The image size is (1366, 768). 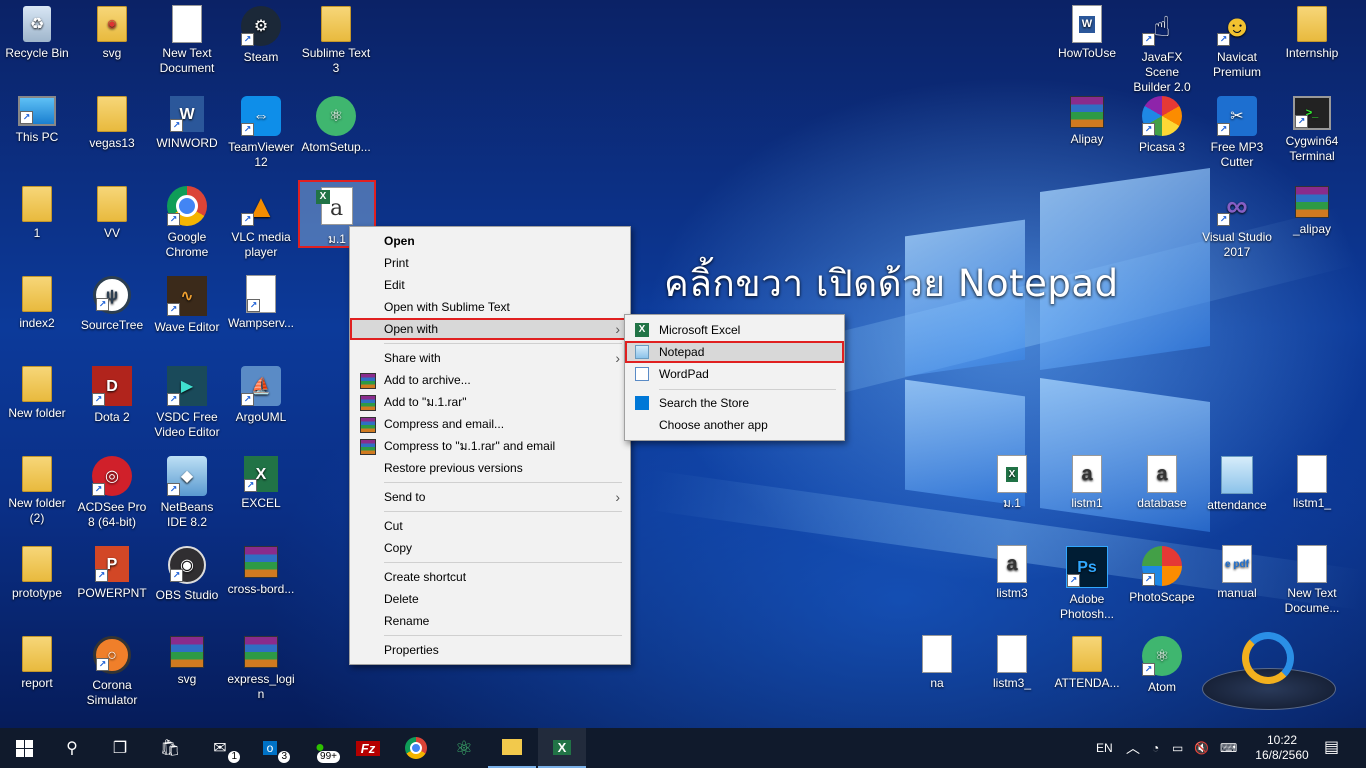 What do you see at coordinates (1087, 33) in the screenshot?
I see `desktop-icon-howtouse: W HowToUse` at bounding box center [1087, 33].